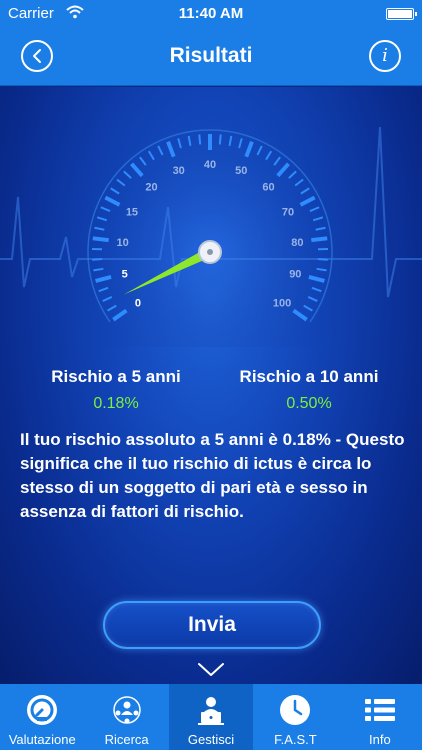 Image resolution: width=422 pixels, height=750 pixels. Describe the element at coordinates (295, 710) in the screenshot. I see `clock-icon` at that location.